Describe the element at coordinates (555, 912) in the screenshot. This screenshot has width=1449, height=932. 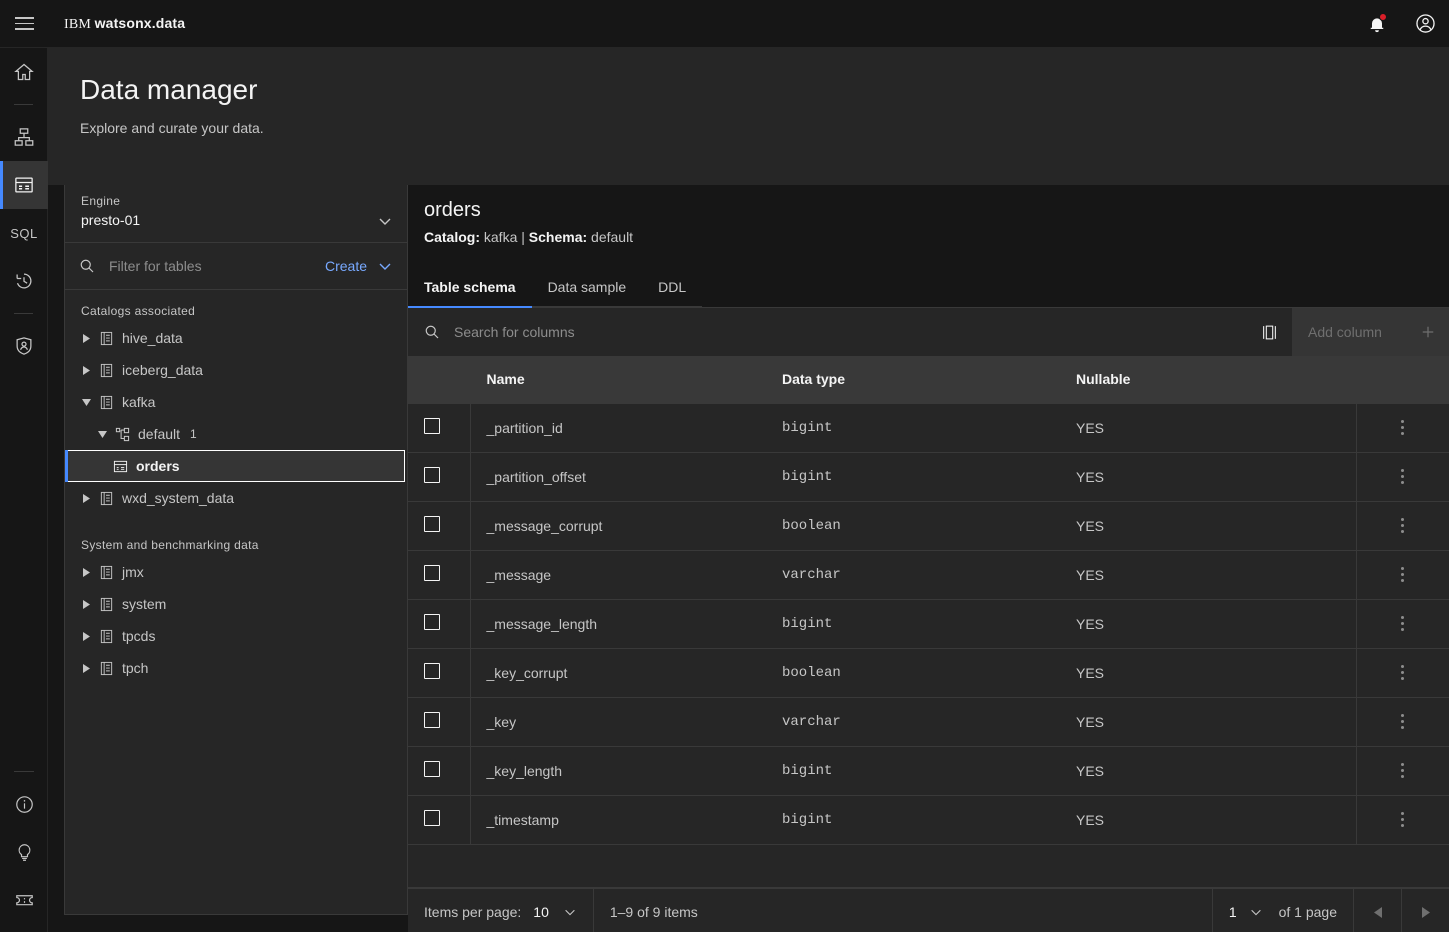
I see `items-per-page-select: 10` at that location.